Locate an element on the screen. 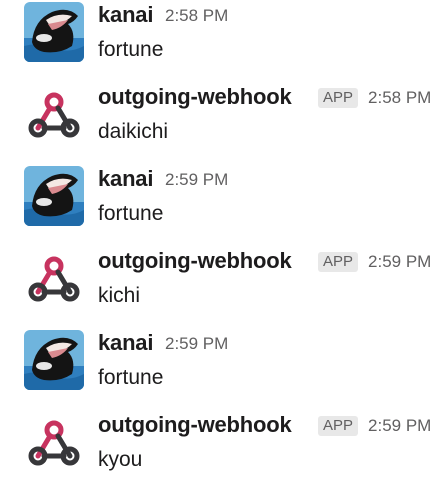 This screenshot has width=448, height=496. message-text: daikichi is located at coordinates (133, 131).